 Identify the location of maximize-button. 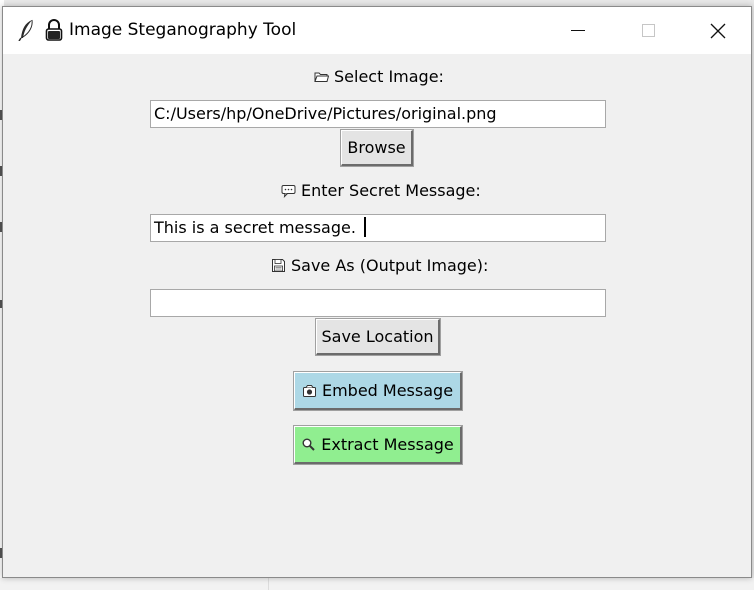
(648, 30).